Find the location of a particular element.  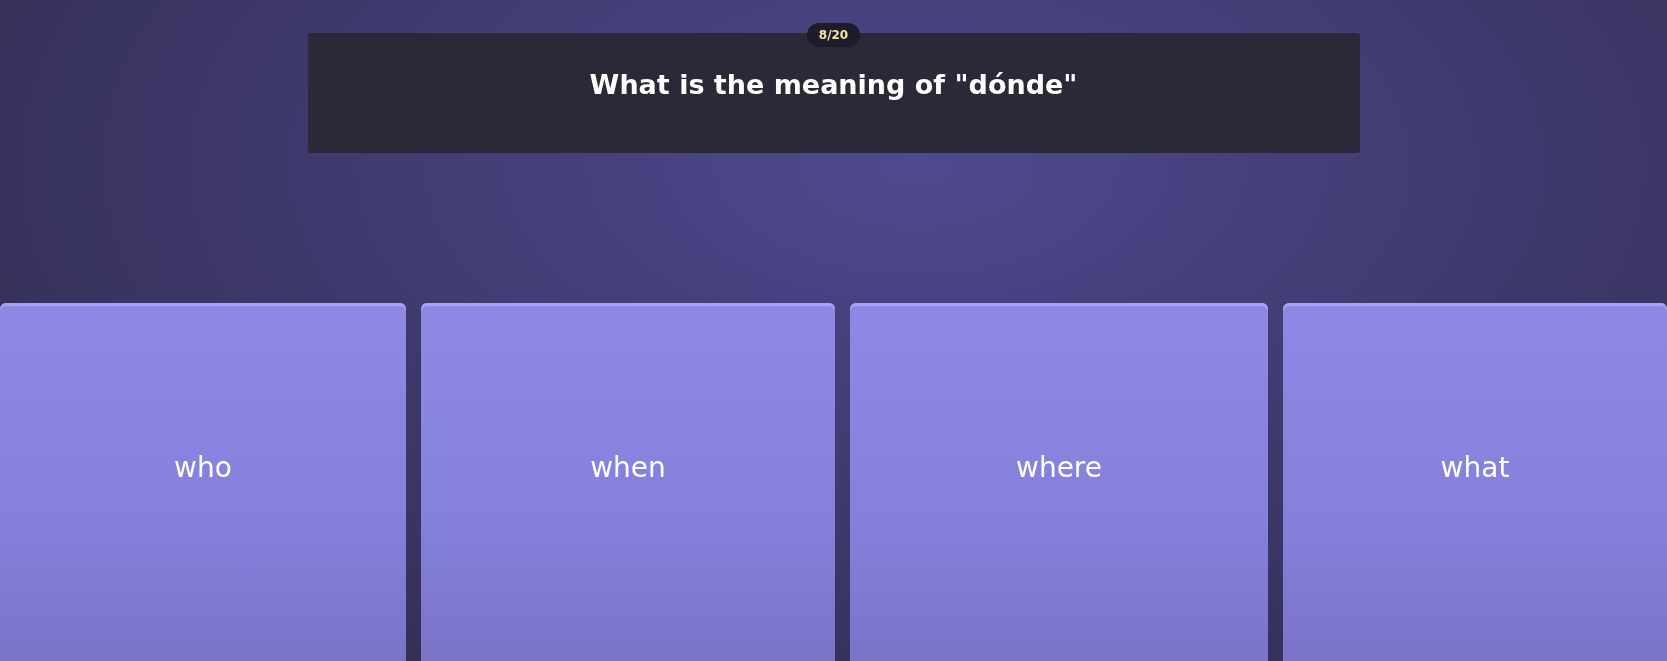

answer-button: where is located at coordinates (1059, 482).